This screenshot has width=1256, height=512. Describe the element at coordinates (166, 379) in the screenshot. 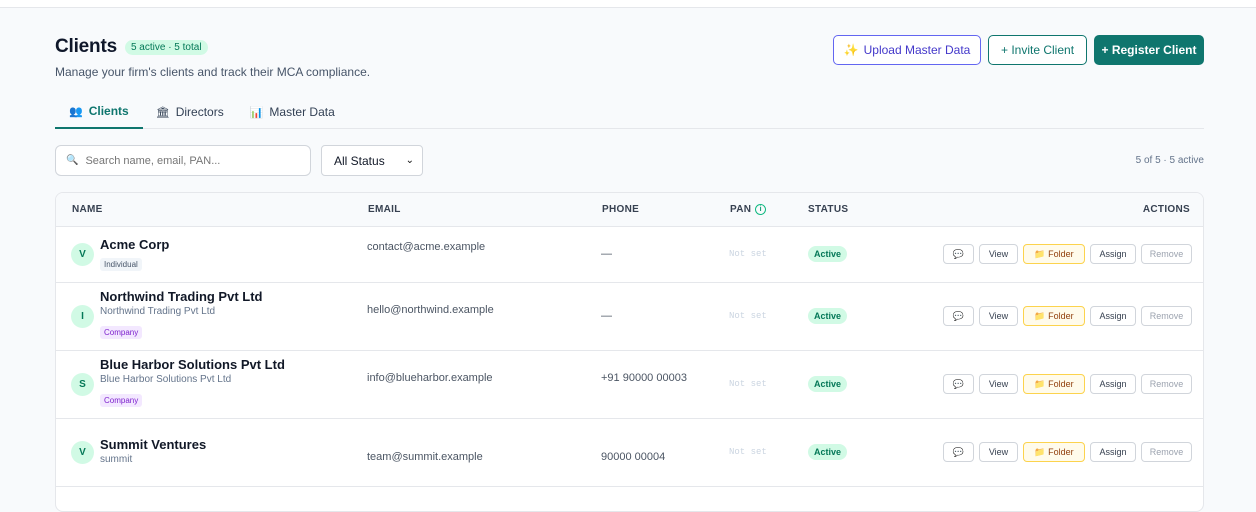

I see `client-legal-name: Blue Harbor Solutions Pvt Ltd` at that location.